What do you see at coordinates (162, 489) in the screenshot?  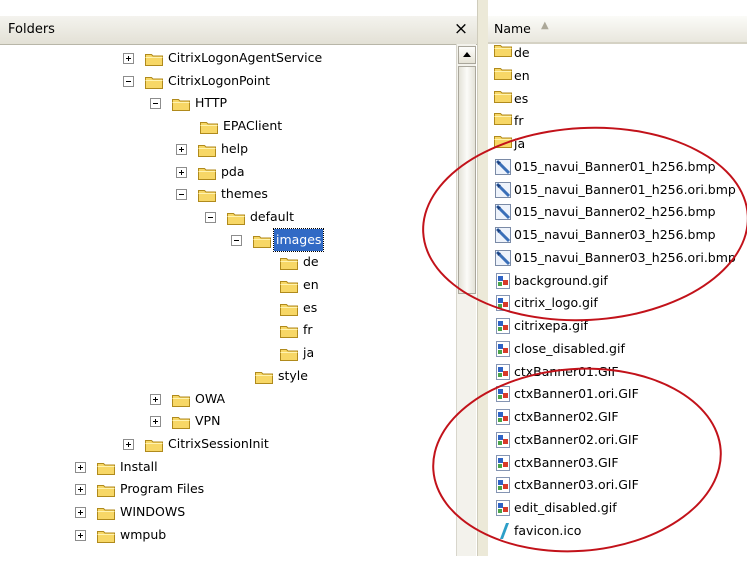 I see `tree-item-label: Program Files` at bounding box center [162, 489].